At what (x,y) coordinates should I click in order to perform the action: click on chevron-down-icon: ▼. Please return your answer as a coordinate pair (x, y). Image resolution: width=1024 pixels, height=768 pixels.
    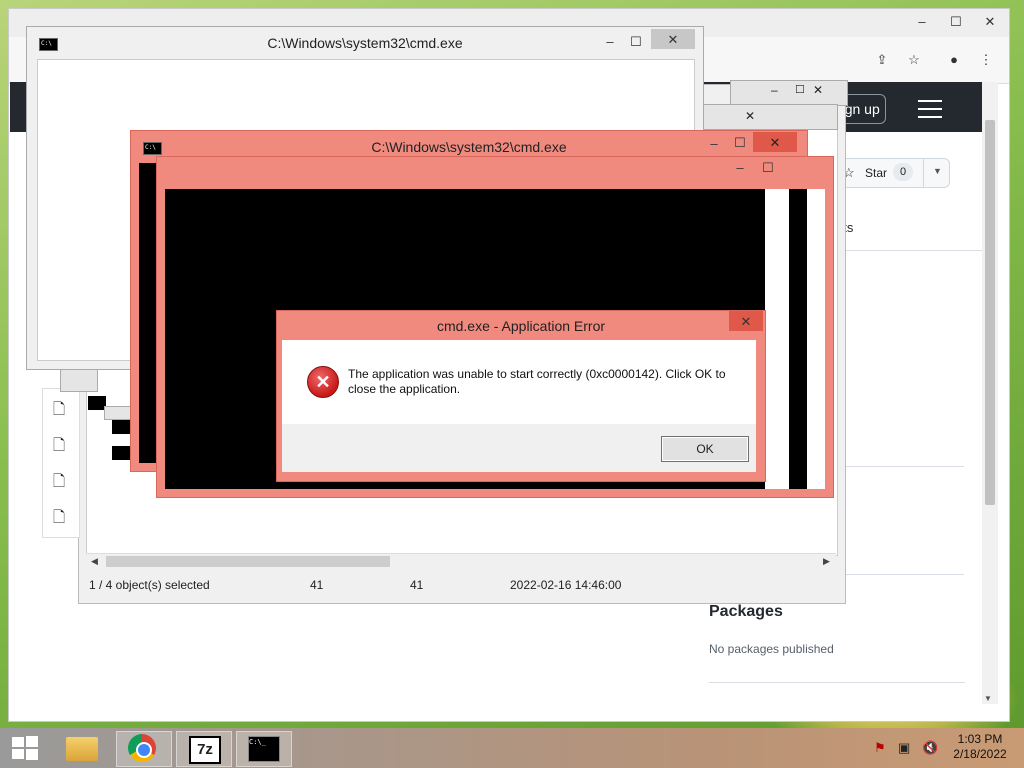
    Looking at the image, I should click on (937, 171).